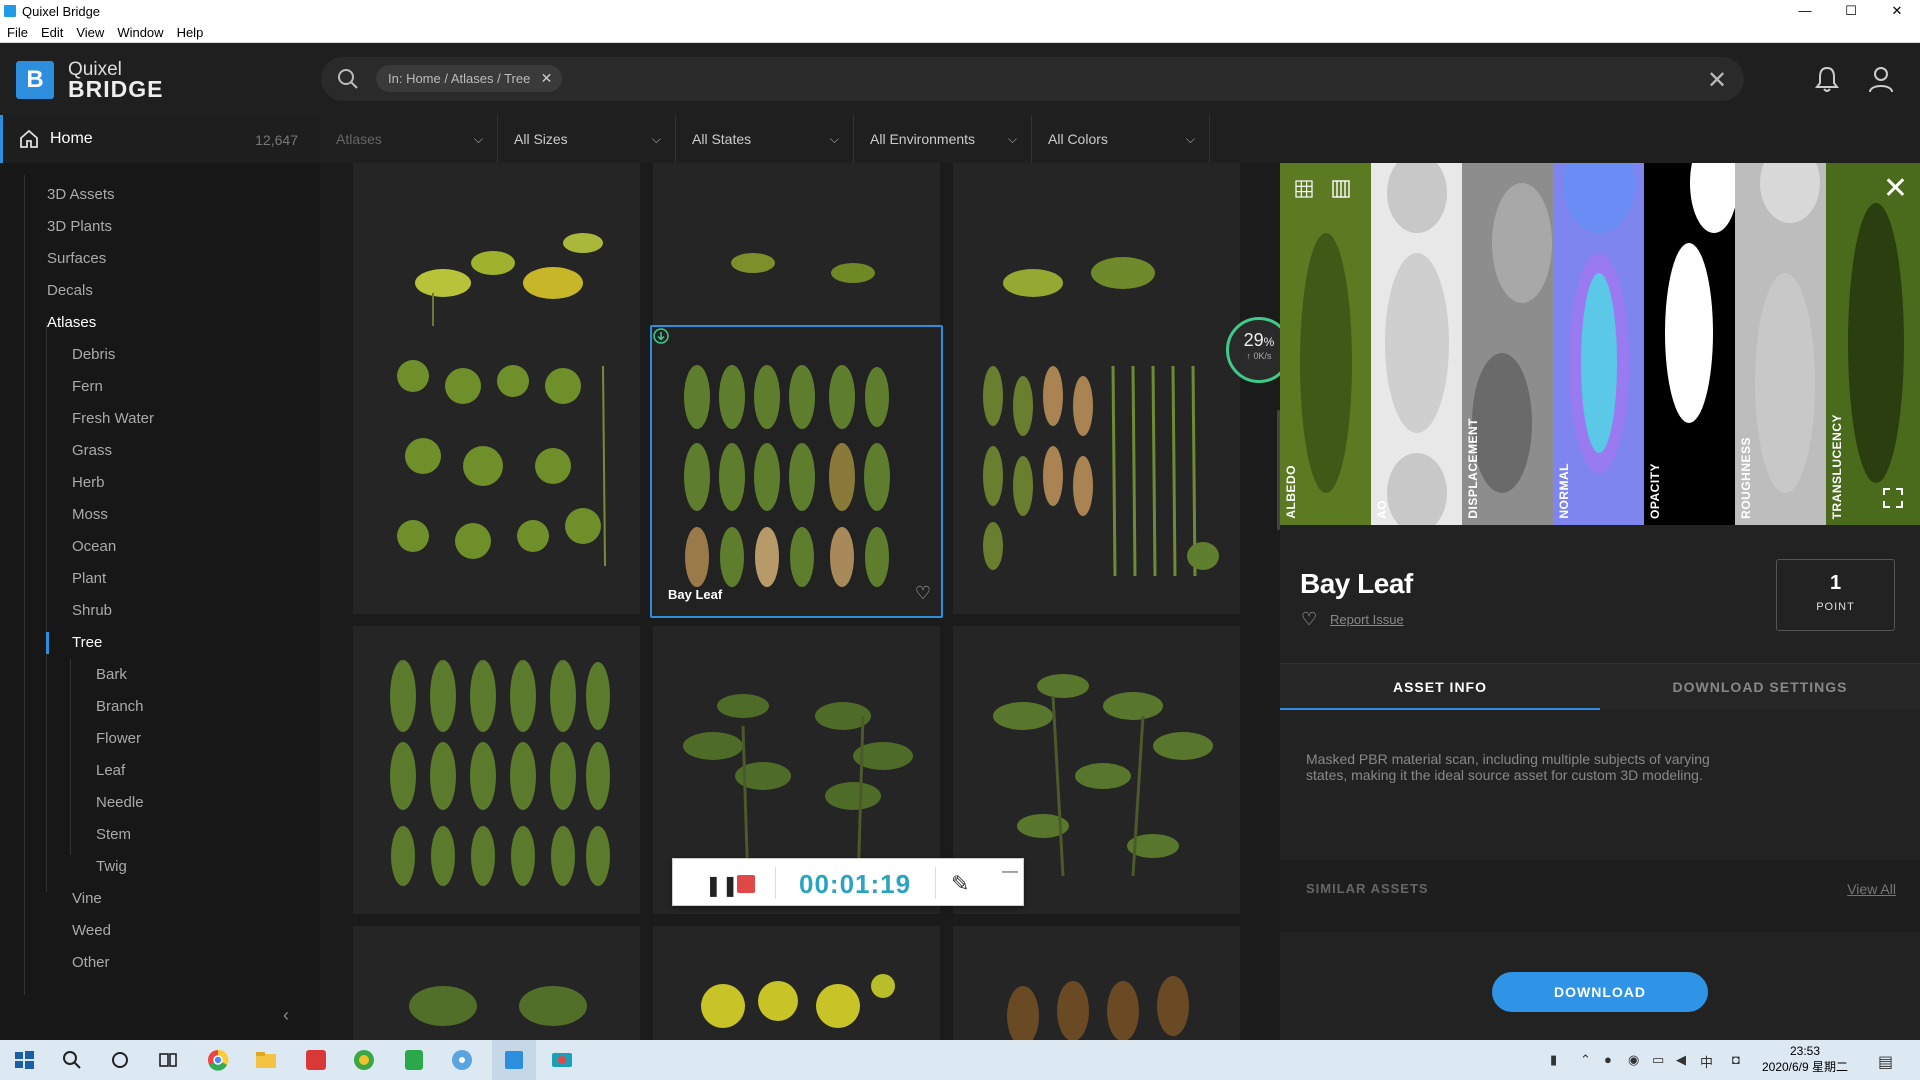  Describe the element at coordinates (90, 32) in the screenshot. I see `menu-view: View` at that location.